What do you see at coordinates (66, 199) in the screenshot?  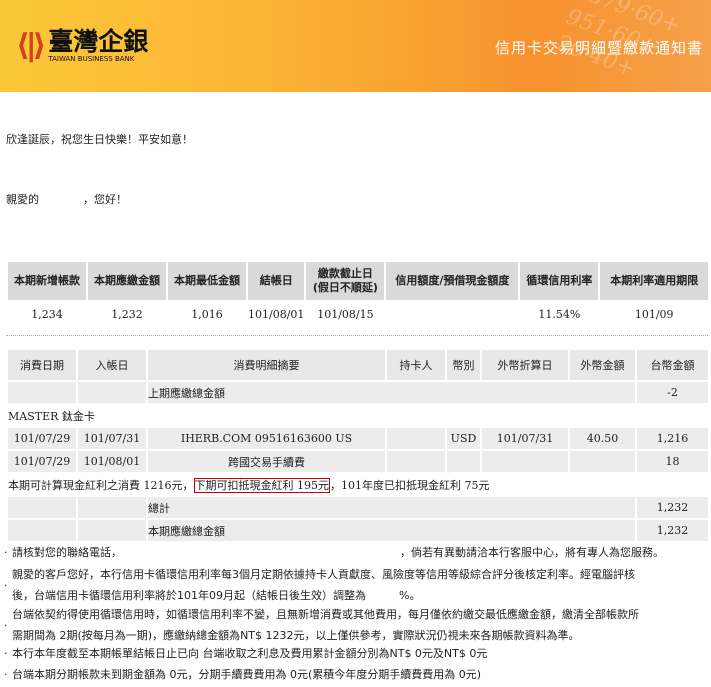 I see `salutation: 親愛的 ，您好！` at bounding box center [66, 199].